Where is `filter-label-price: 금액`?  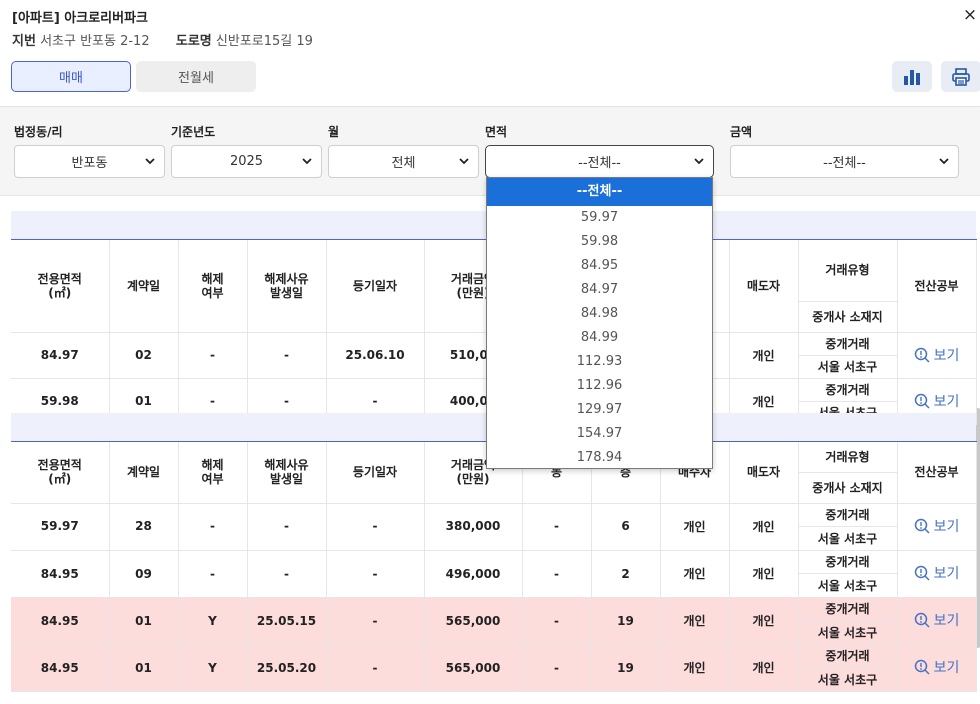
filter-label-price: 금액 is located at coordinates (741, 132).